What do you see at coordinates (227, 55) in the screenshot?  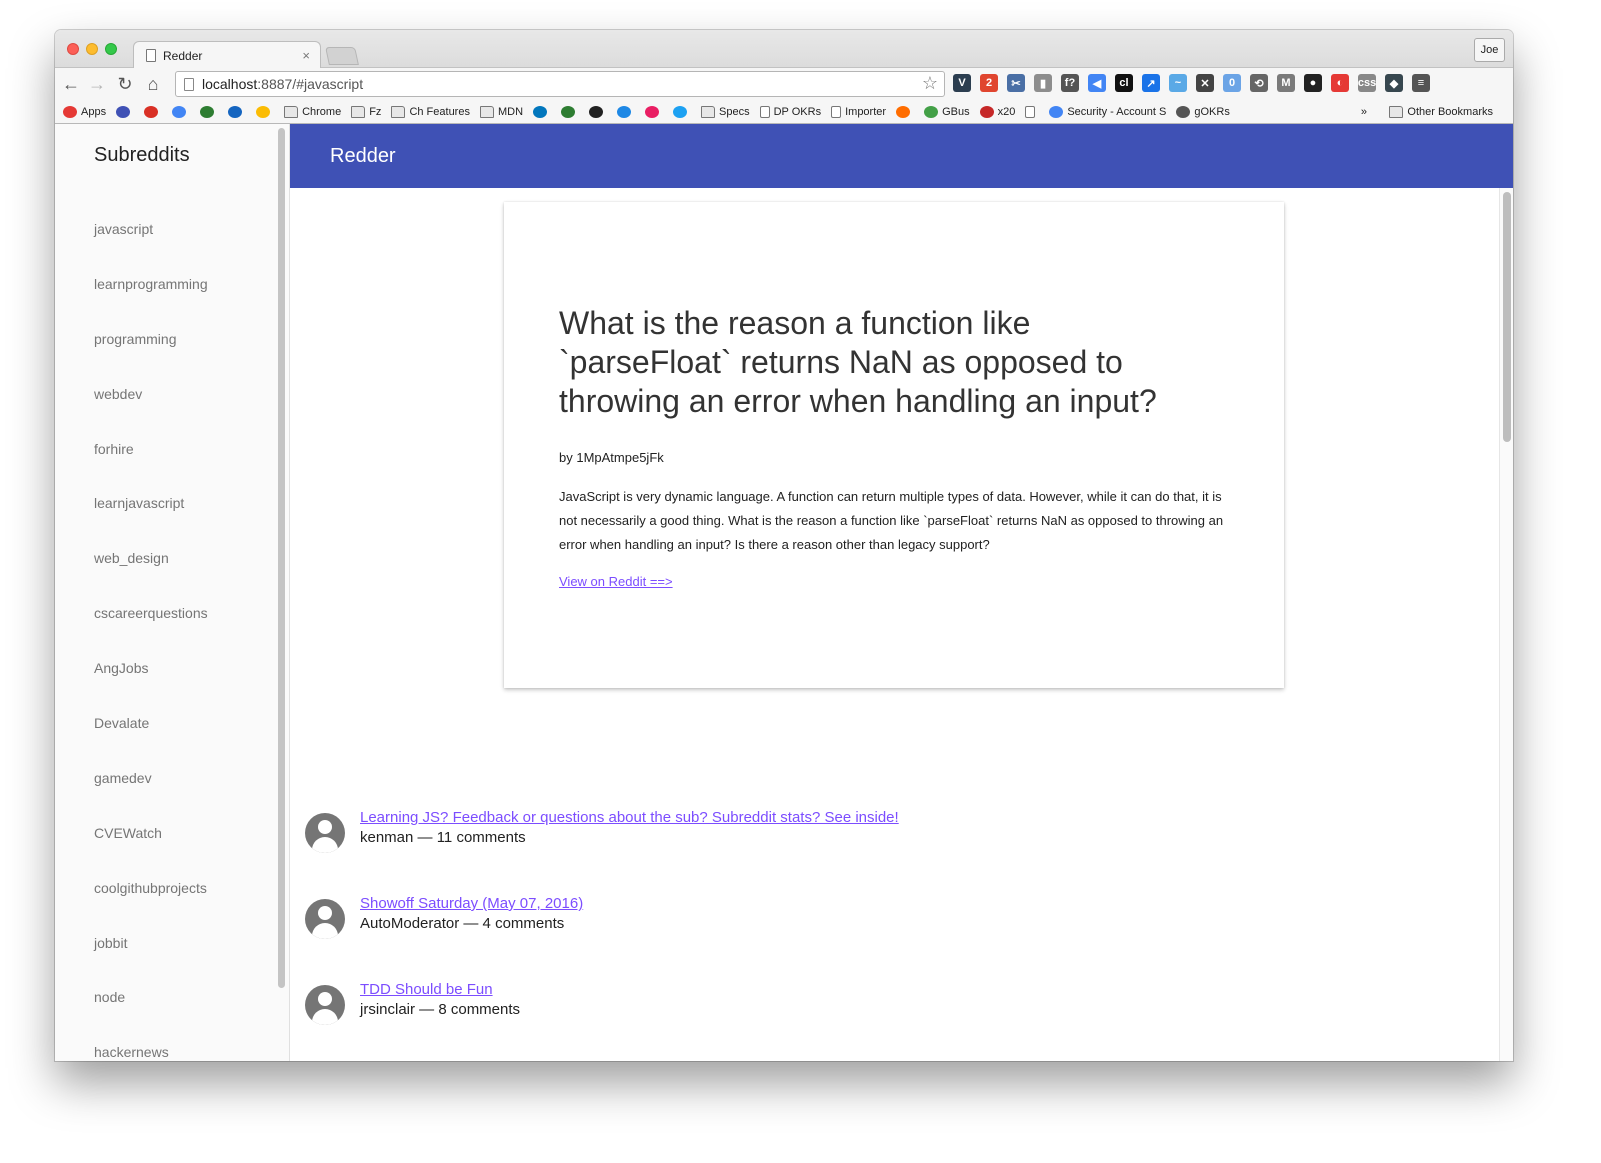 I see `browser-tab: Redder ×` at bounding box center [227, 55].